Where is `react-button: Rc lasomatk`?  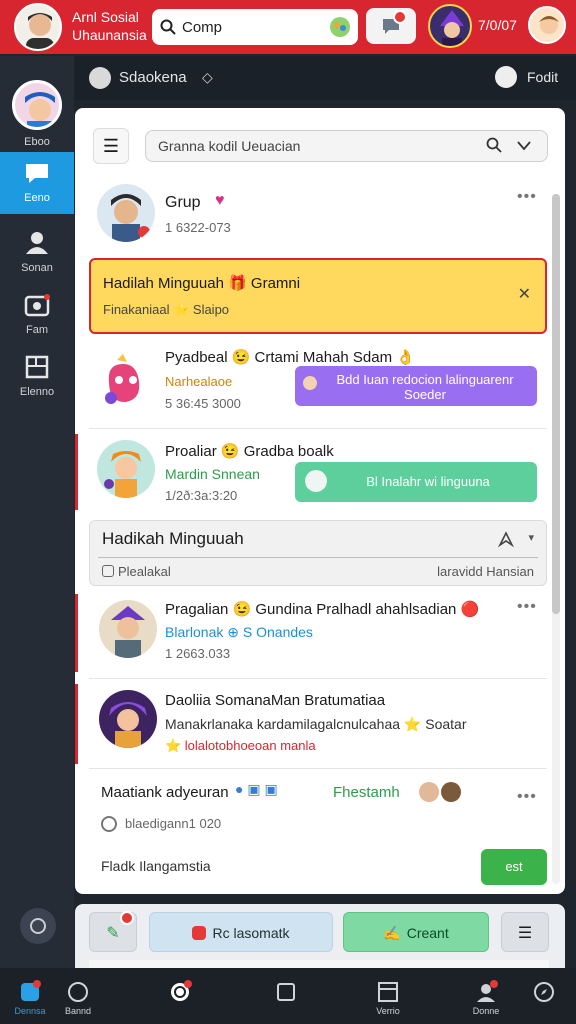 react-button: Rc lasomatk is located at coordinates (241, 932).